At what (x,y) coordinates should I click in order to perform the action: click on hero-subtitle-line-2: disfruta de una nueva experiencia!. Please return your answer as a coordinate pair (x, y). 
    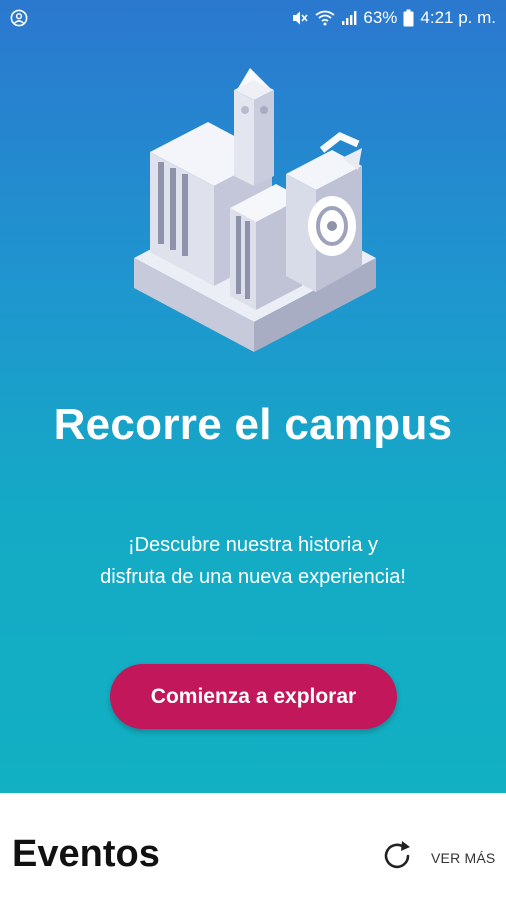
    Looking at the image, I should click on (253, 577).